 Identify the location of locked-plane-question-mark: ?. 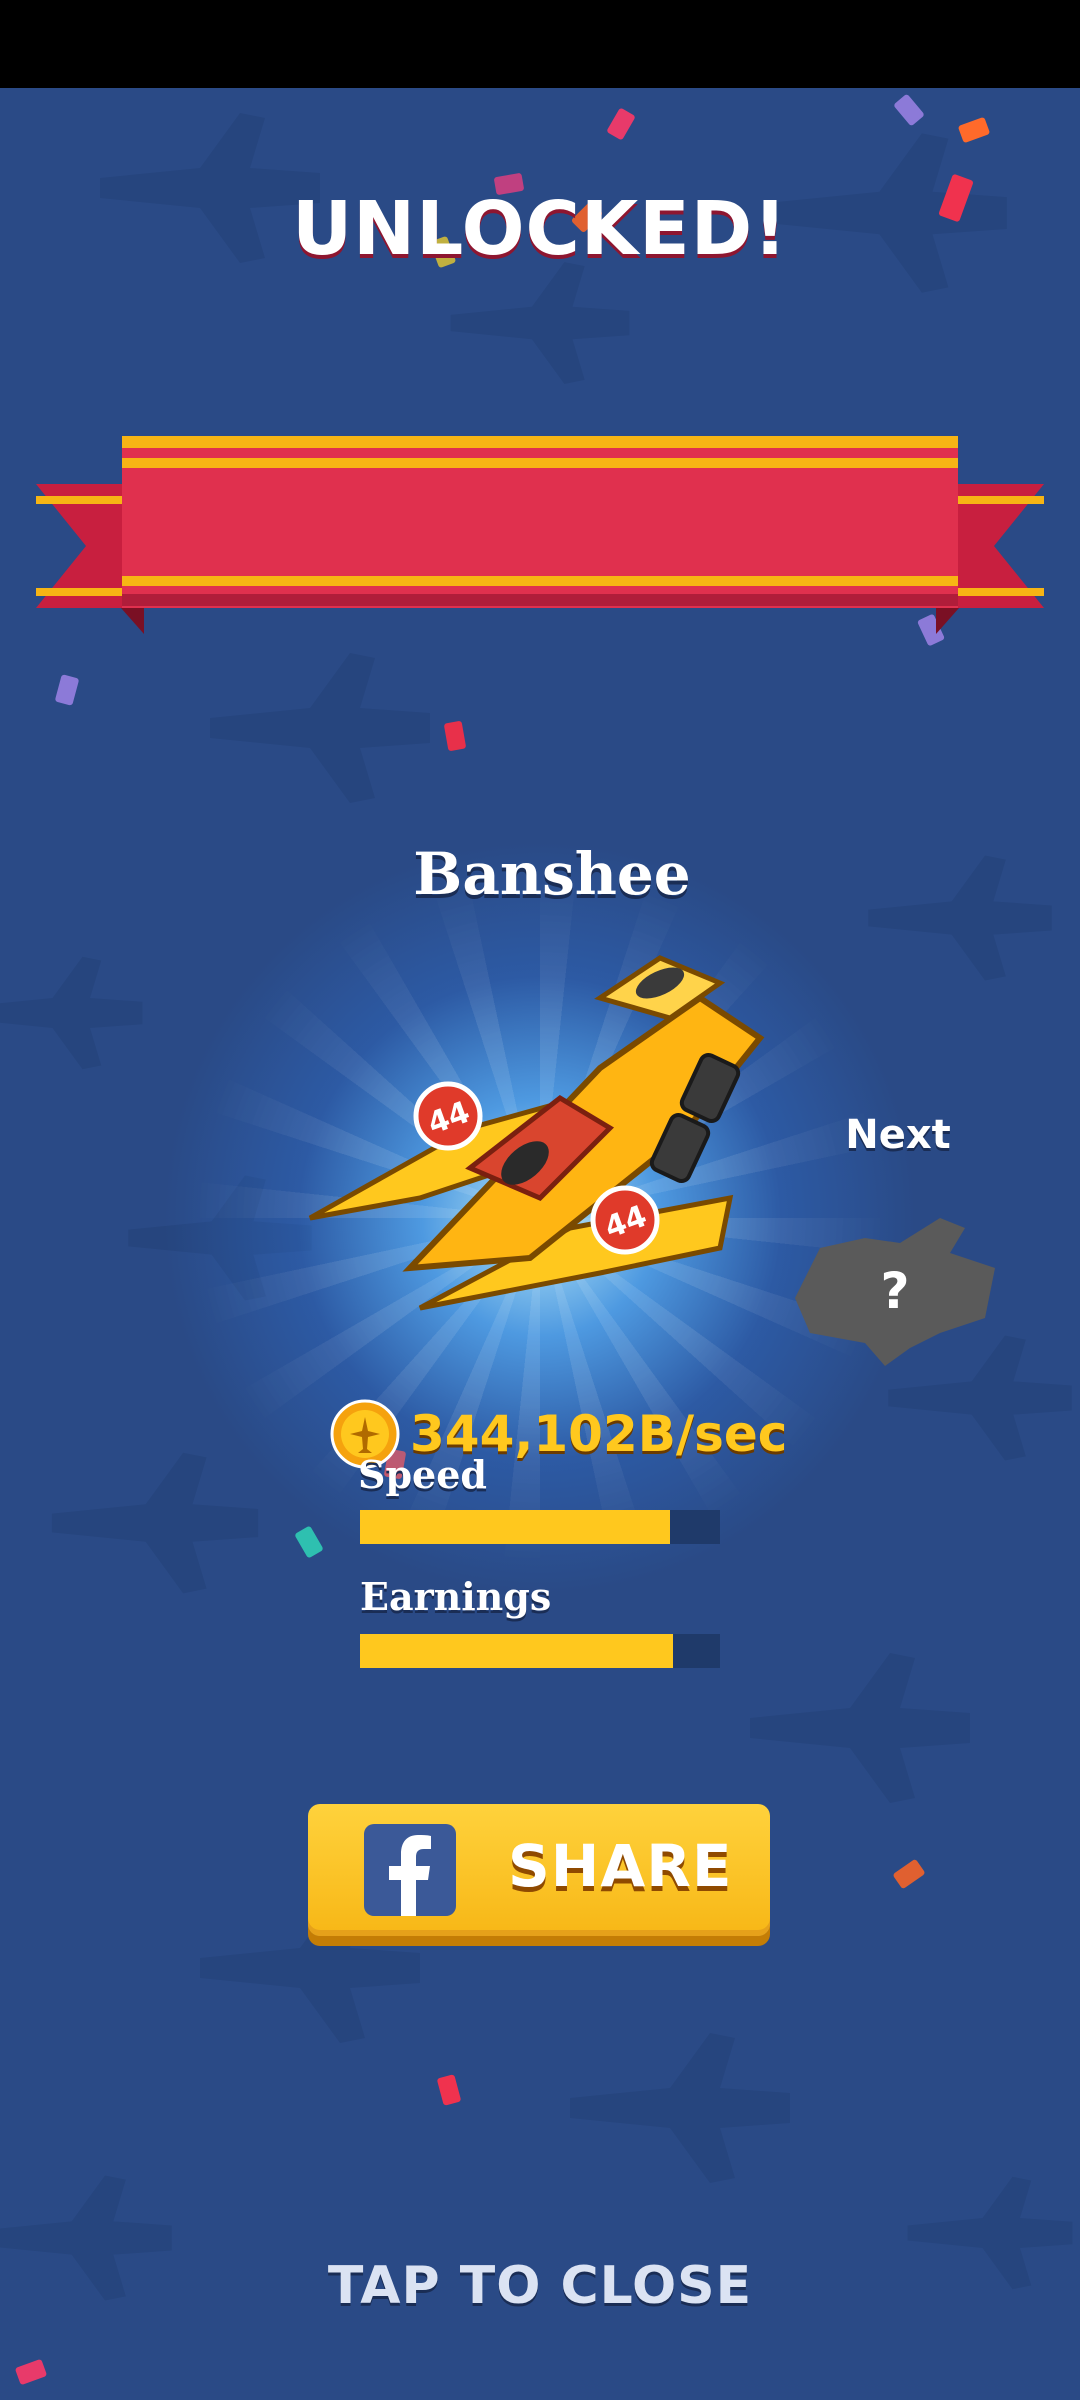
(894, 1291).